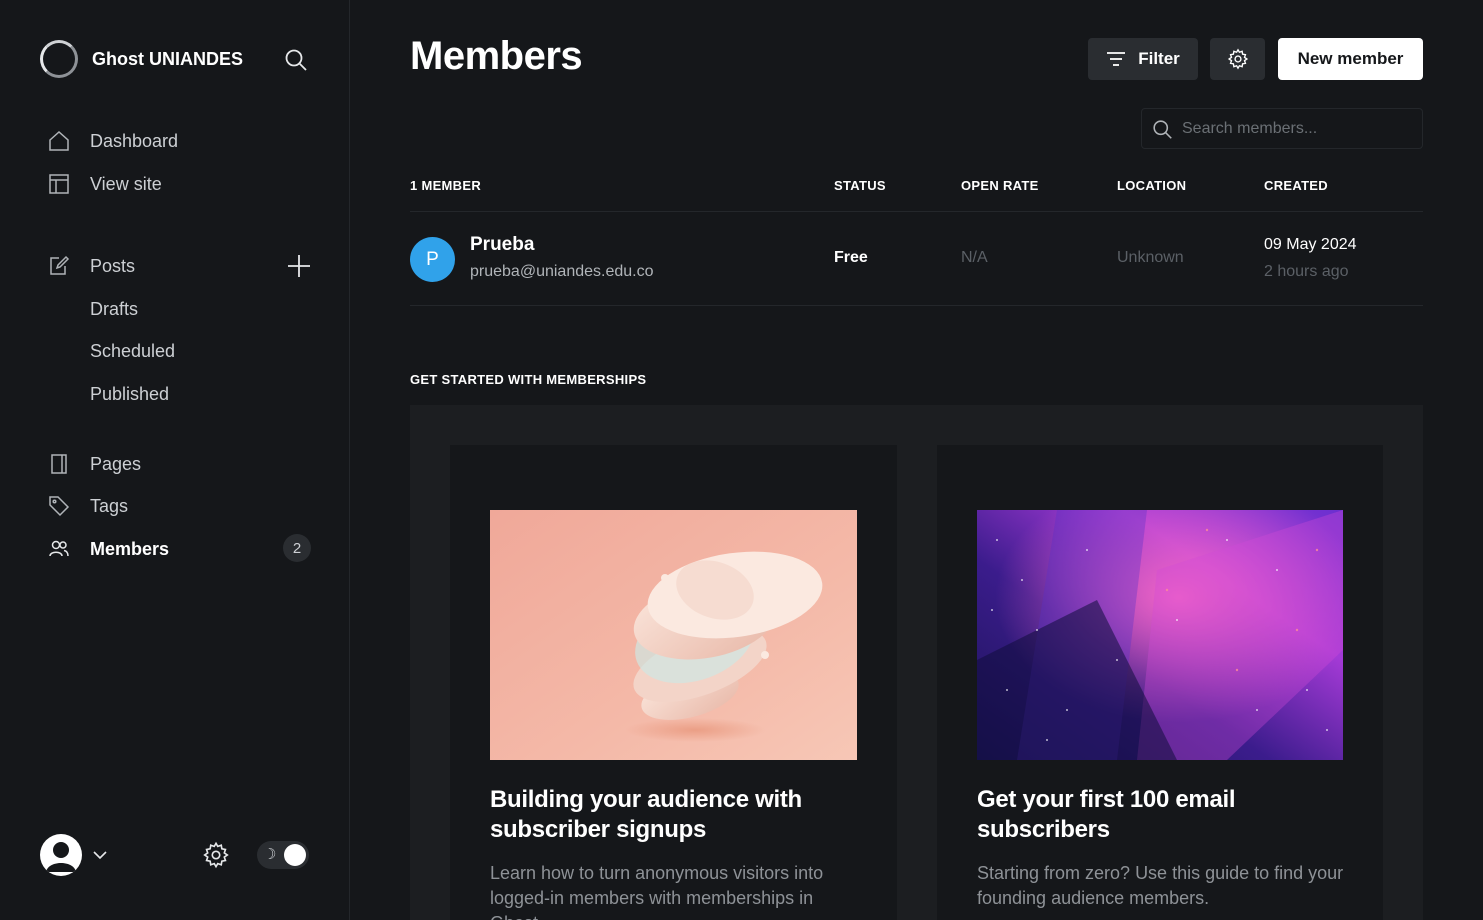  Describe the element at coordinates (1310, 244) in the screenshot. I see `member-created-date: 09 May 2024` at that location.